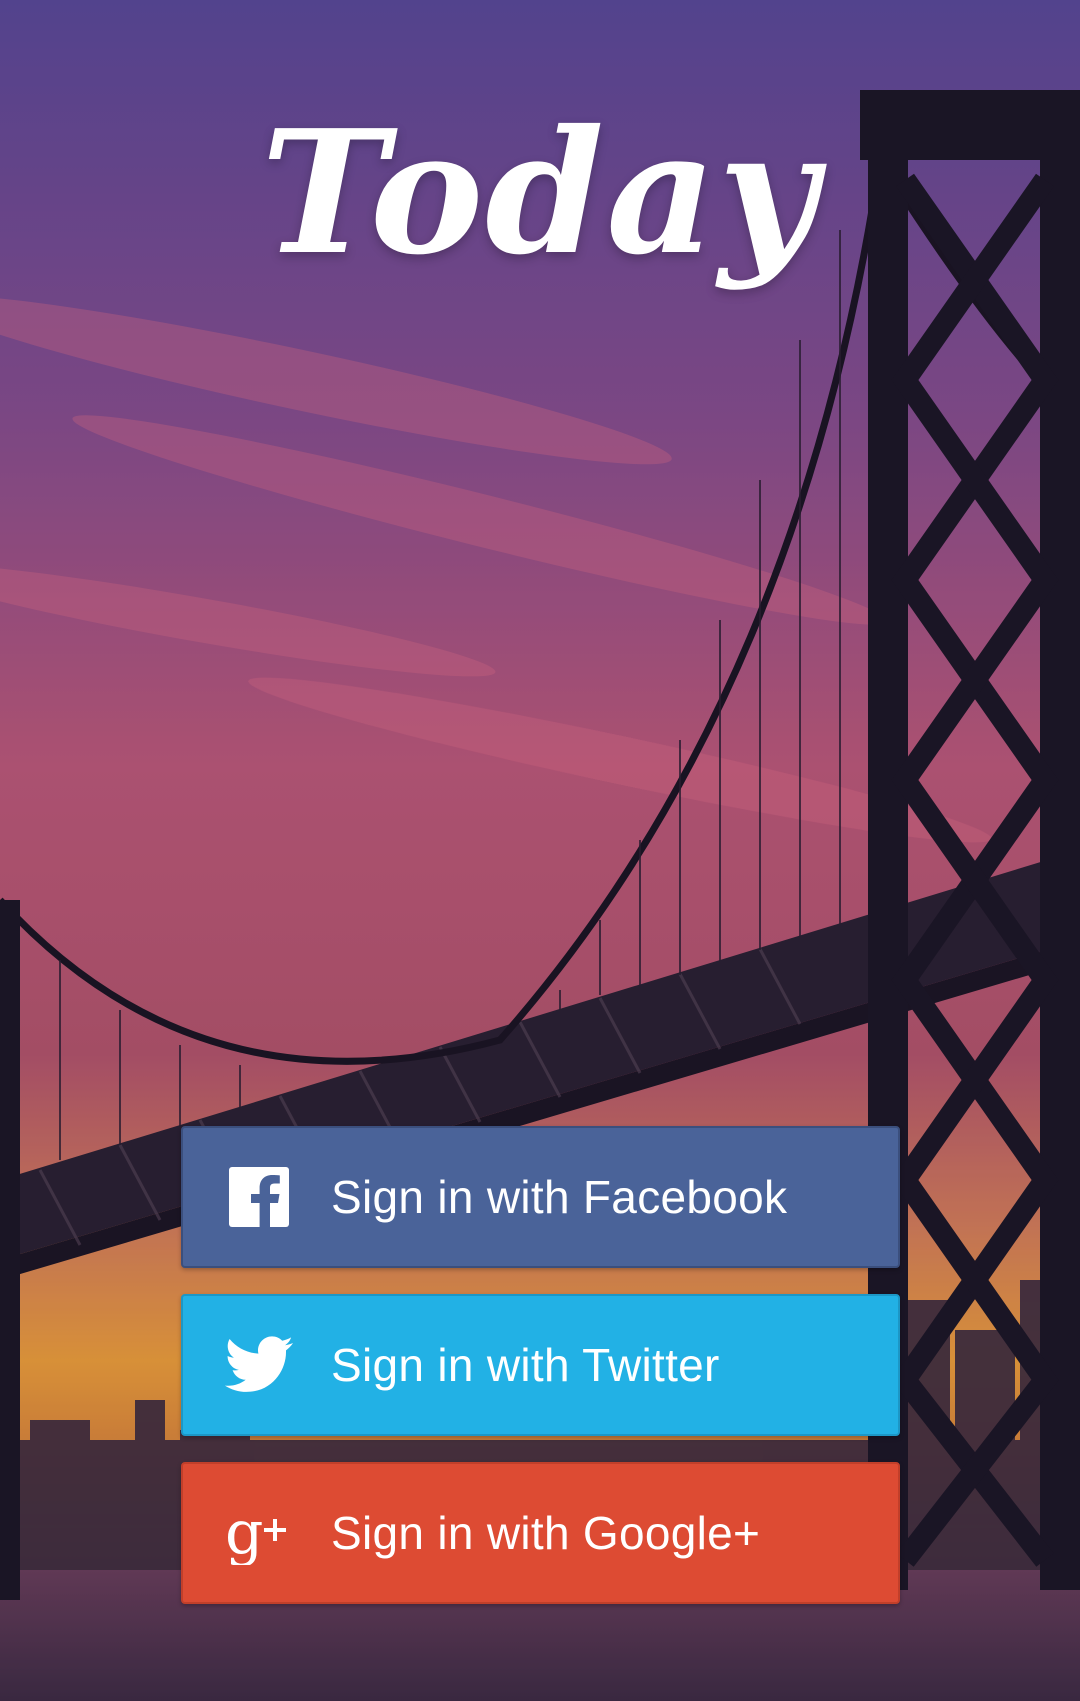  What do you see at coordinates (259, 1197) in the screenshot?
I see `facebook-icon` at bounding box center [259, 1197].